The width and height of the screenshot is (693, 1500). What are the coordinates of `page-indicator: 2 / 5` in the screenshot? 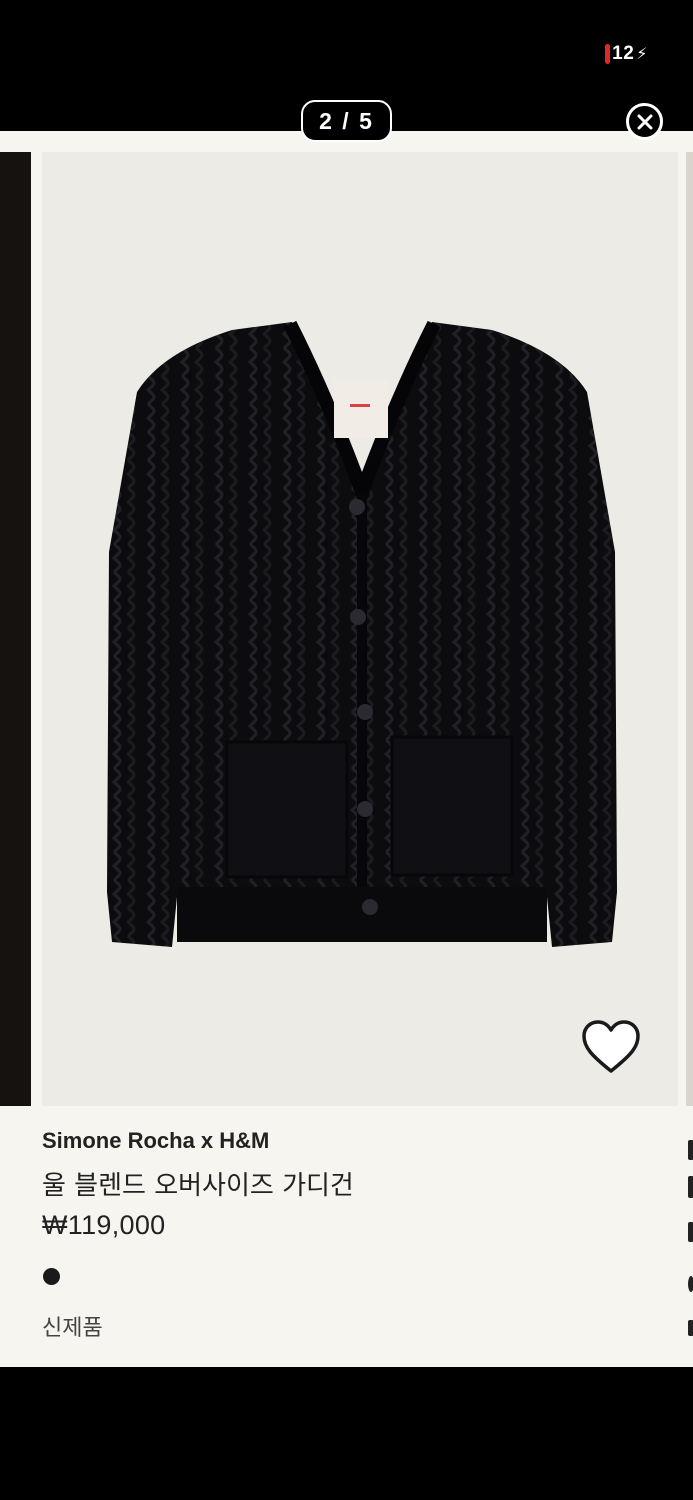 It's located at (346, 121).